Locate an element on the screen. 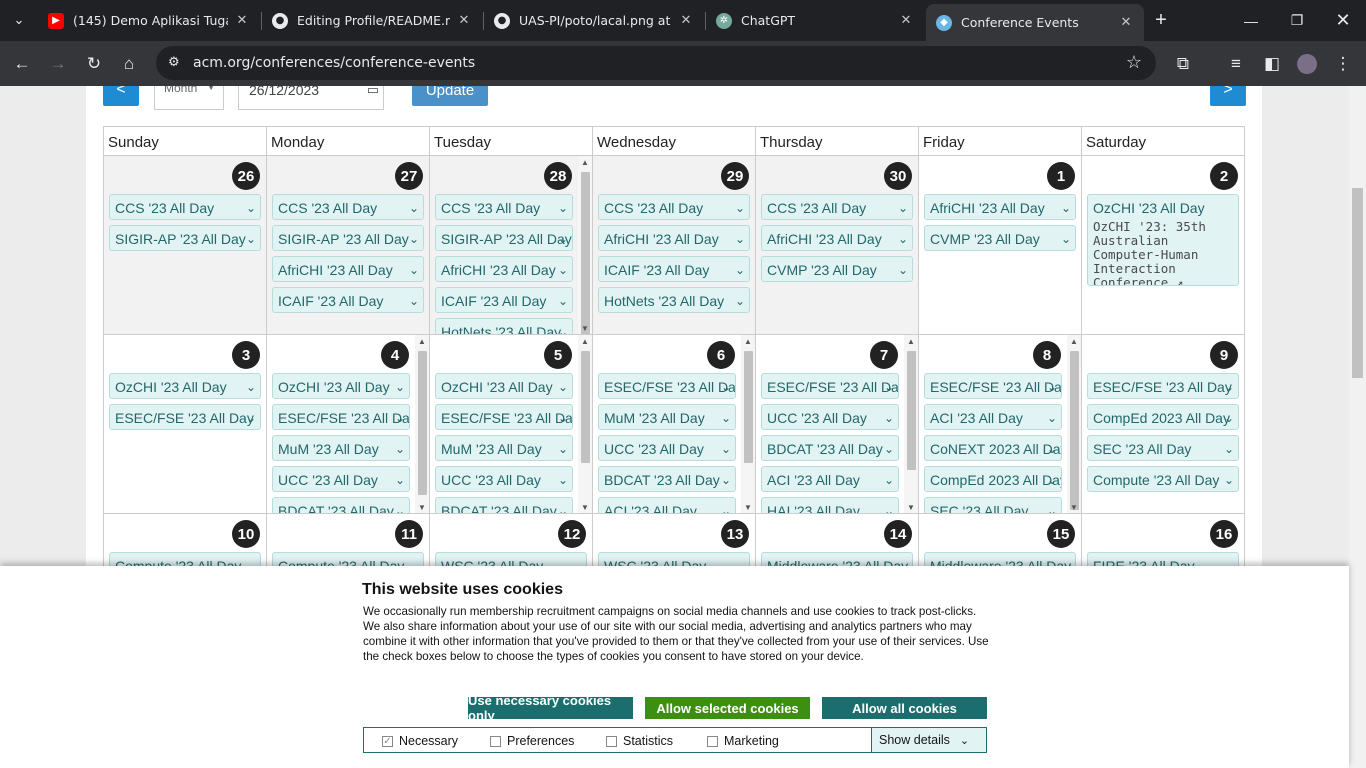 The image size is (1366, 768). site-info-icon: ⚙ is located at coordinates (174, 62).